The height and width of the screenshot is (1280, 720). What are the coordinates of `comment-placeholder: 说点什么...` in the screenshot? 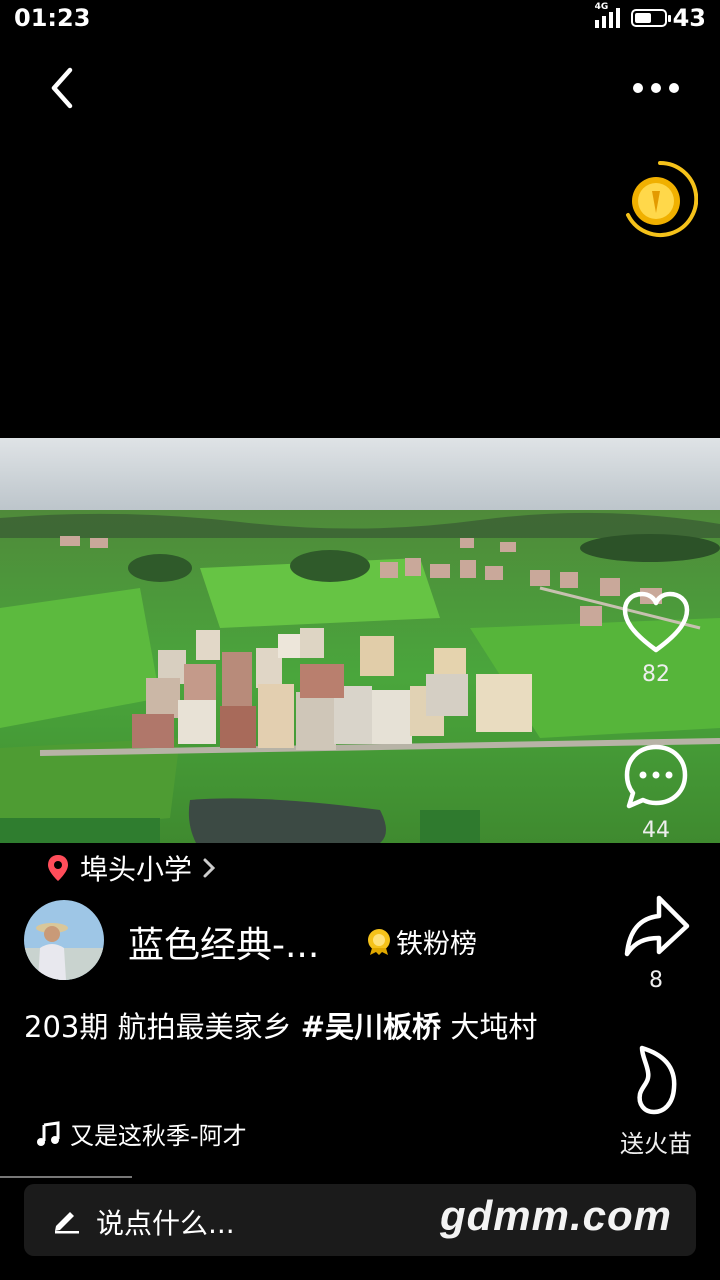 It's located at (165, 1223).